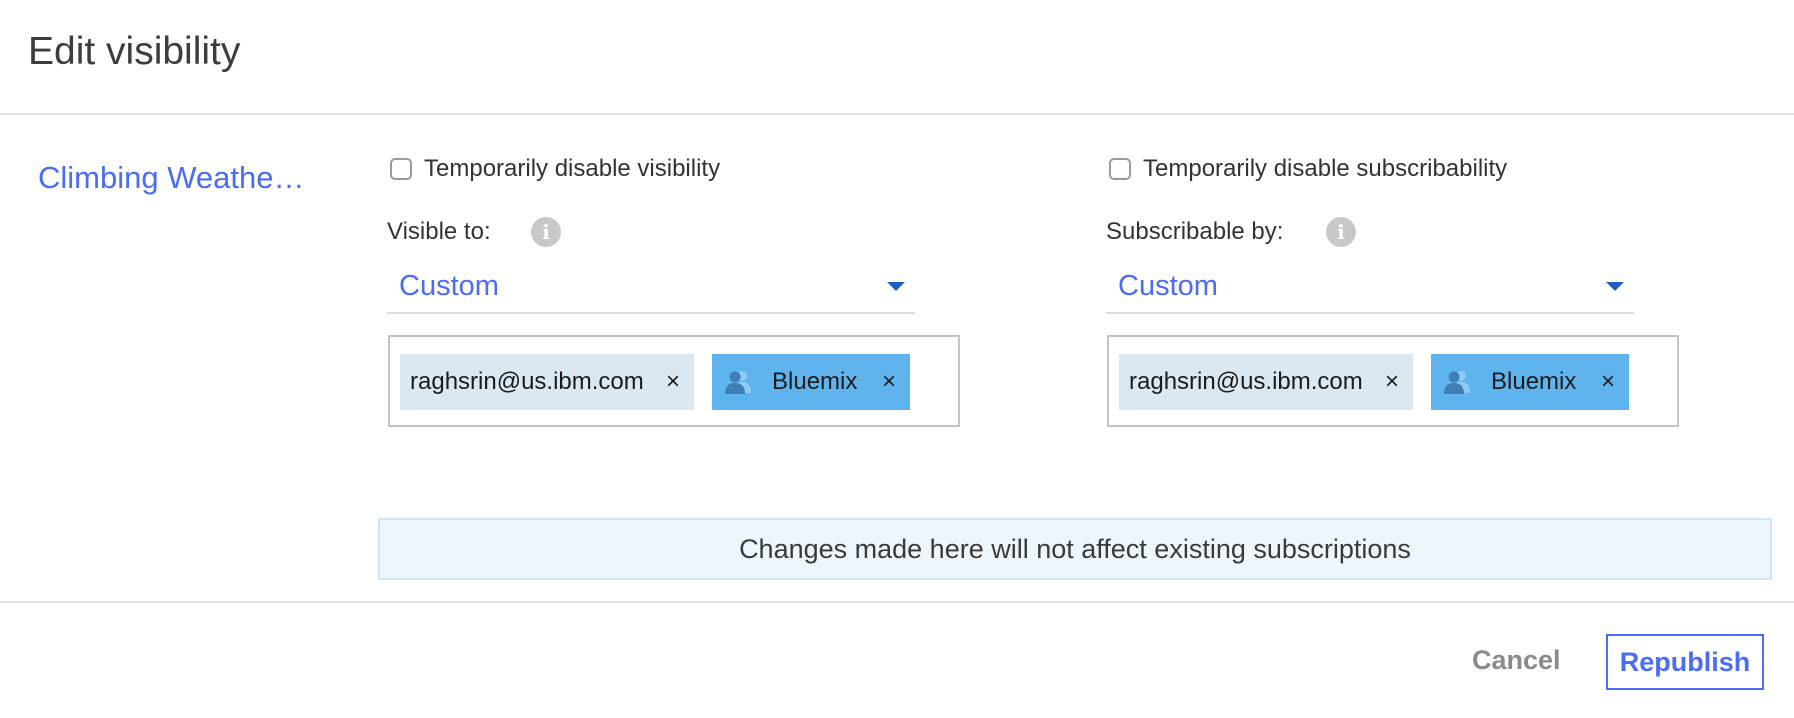  Describe the element at coordinates (449, 286) in the screenshot. I see `visible-to-value: Custom` at that location.